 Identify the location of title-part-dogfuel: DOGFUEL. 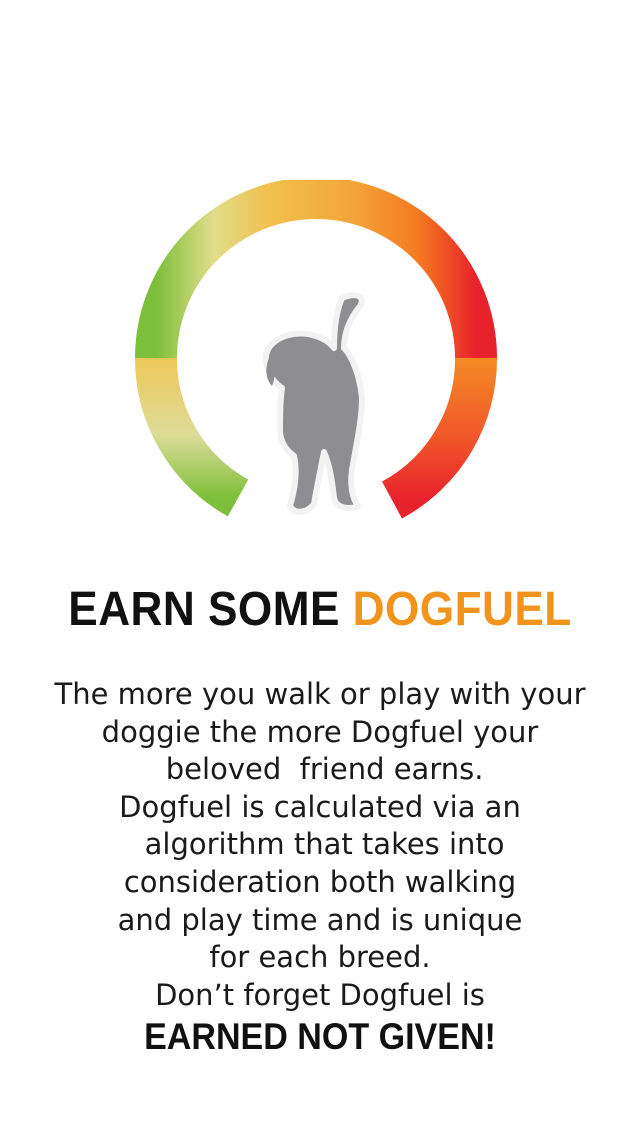
(462, 609).